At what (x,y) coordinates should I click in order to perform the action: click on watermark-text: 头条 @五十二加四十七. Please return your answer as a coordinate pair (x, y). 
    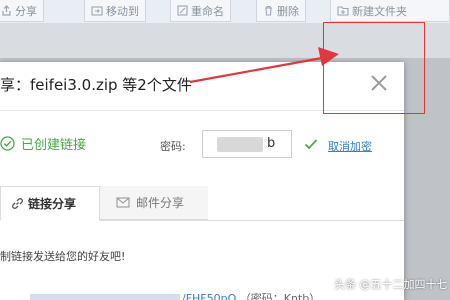
    Looking at the image, I should click on (391, 284).